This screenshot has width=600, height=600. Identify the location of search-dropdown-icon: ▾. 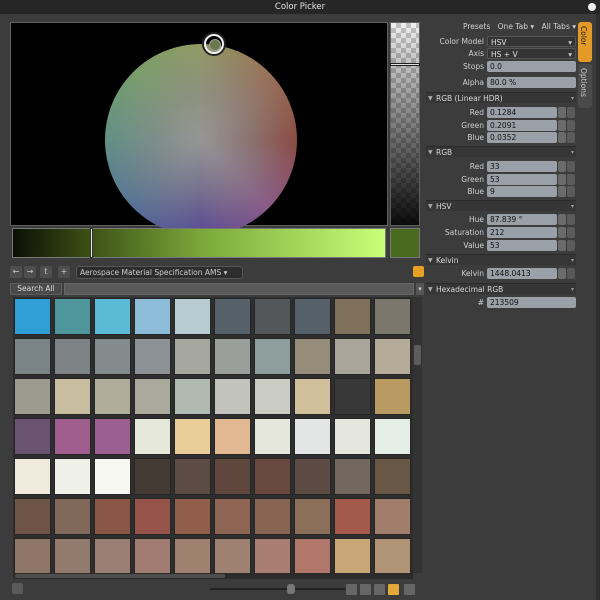
(420, 289).